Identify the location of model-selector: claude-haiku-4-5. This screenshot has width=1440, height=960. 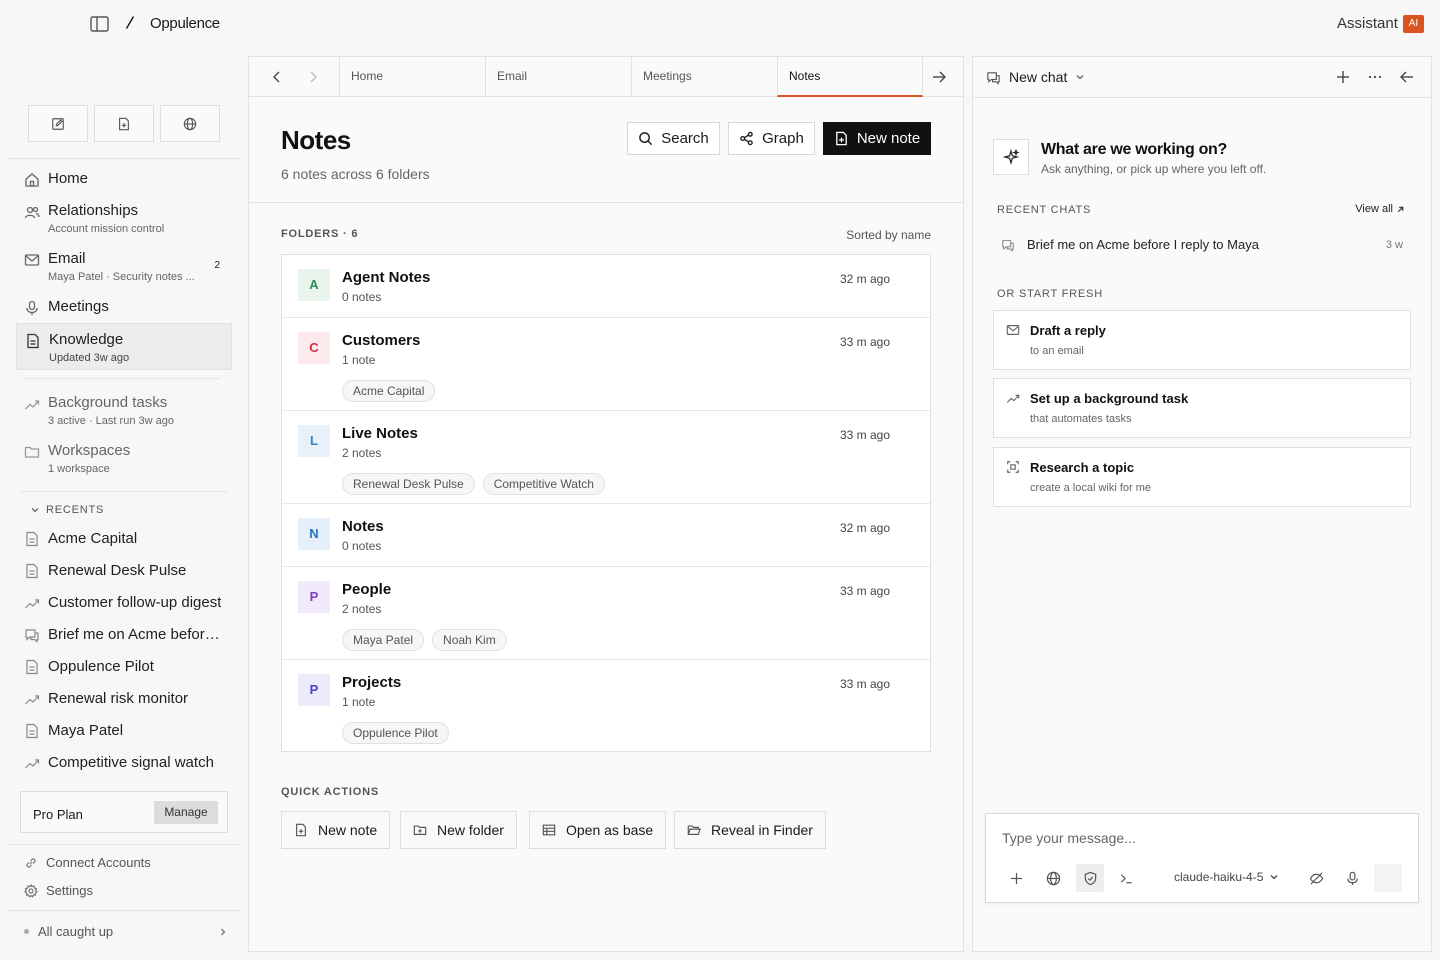
(1226, 877).